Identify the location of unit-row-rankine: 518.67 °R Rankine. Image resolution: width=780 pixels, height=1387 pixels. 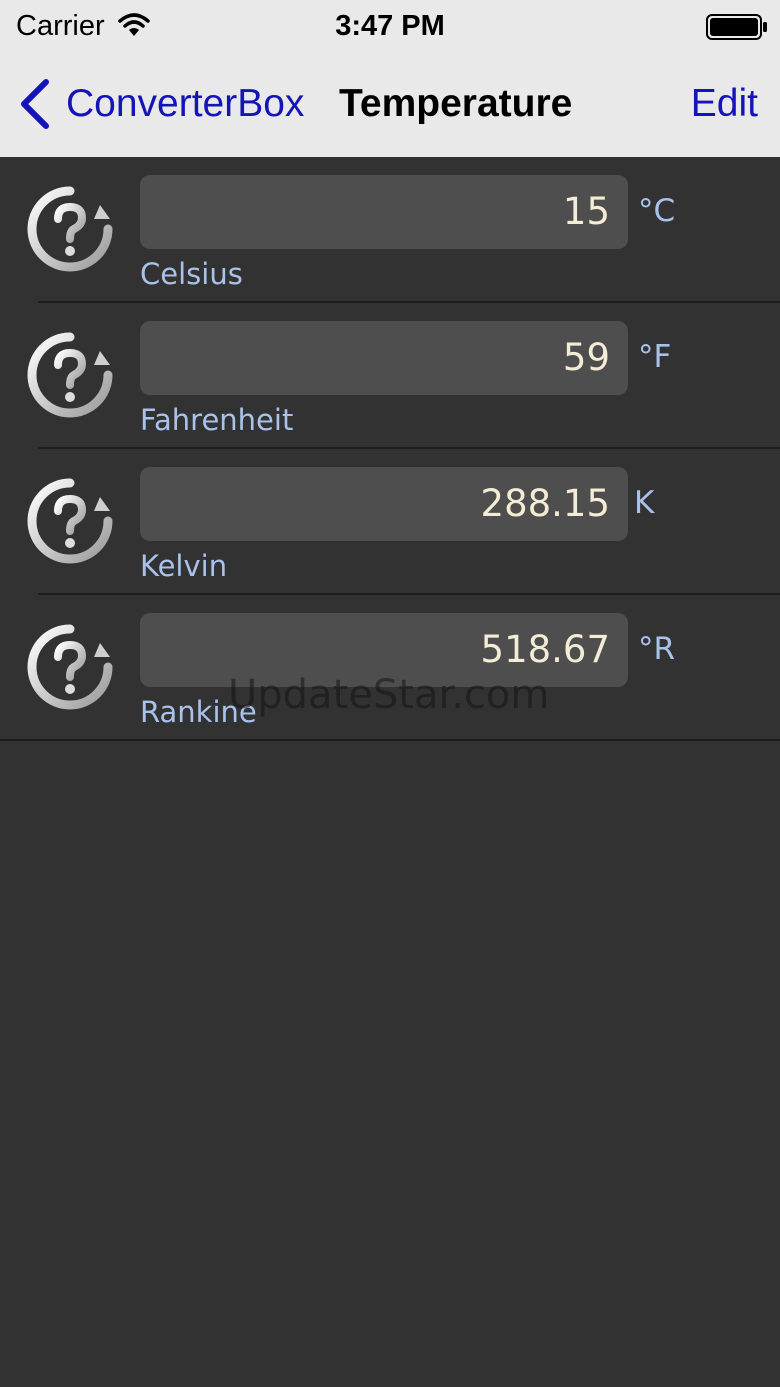
(390, 668).